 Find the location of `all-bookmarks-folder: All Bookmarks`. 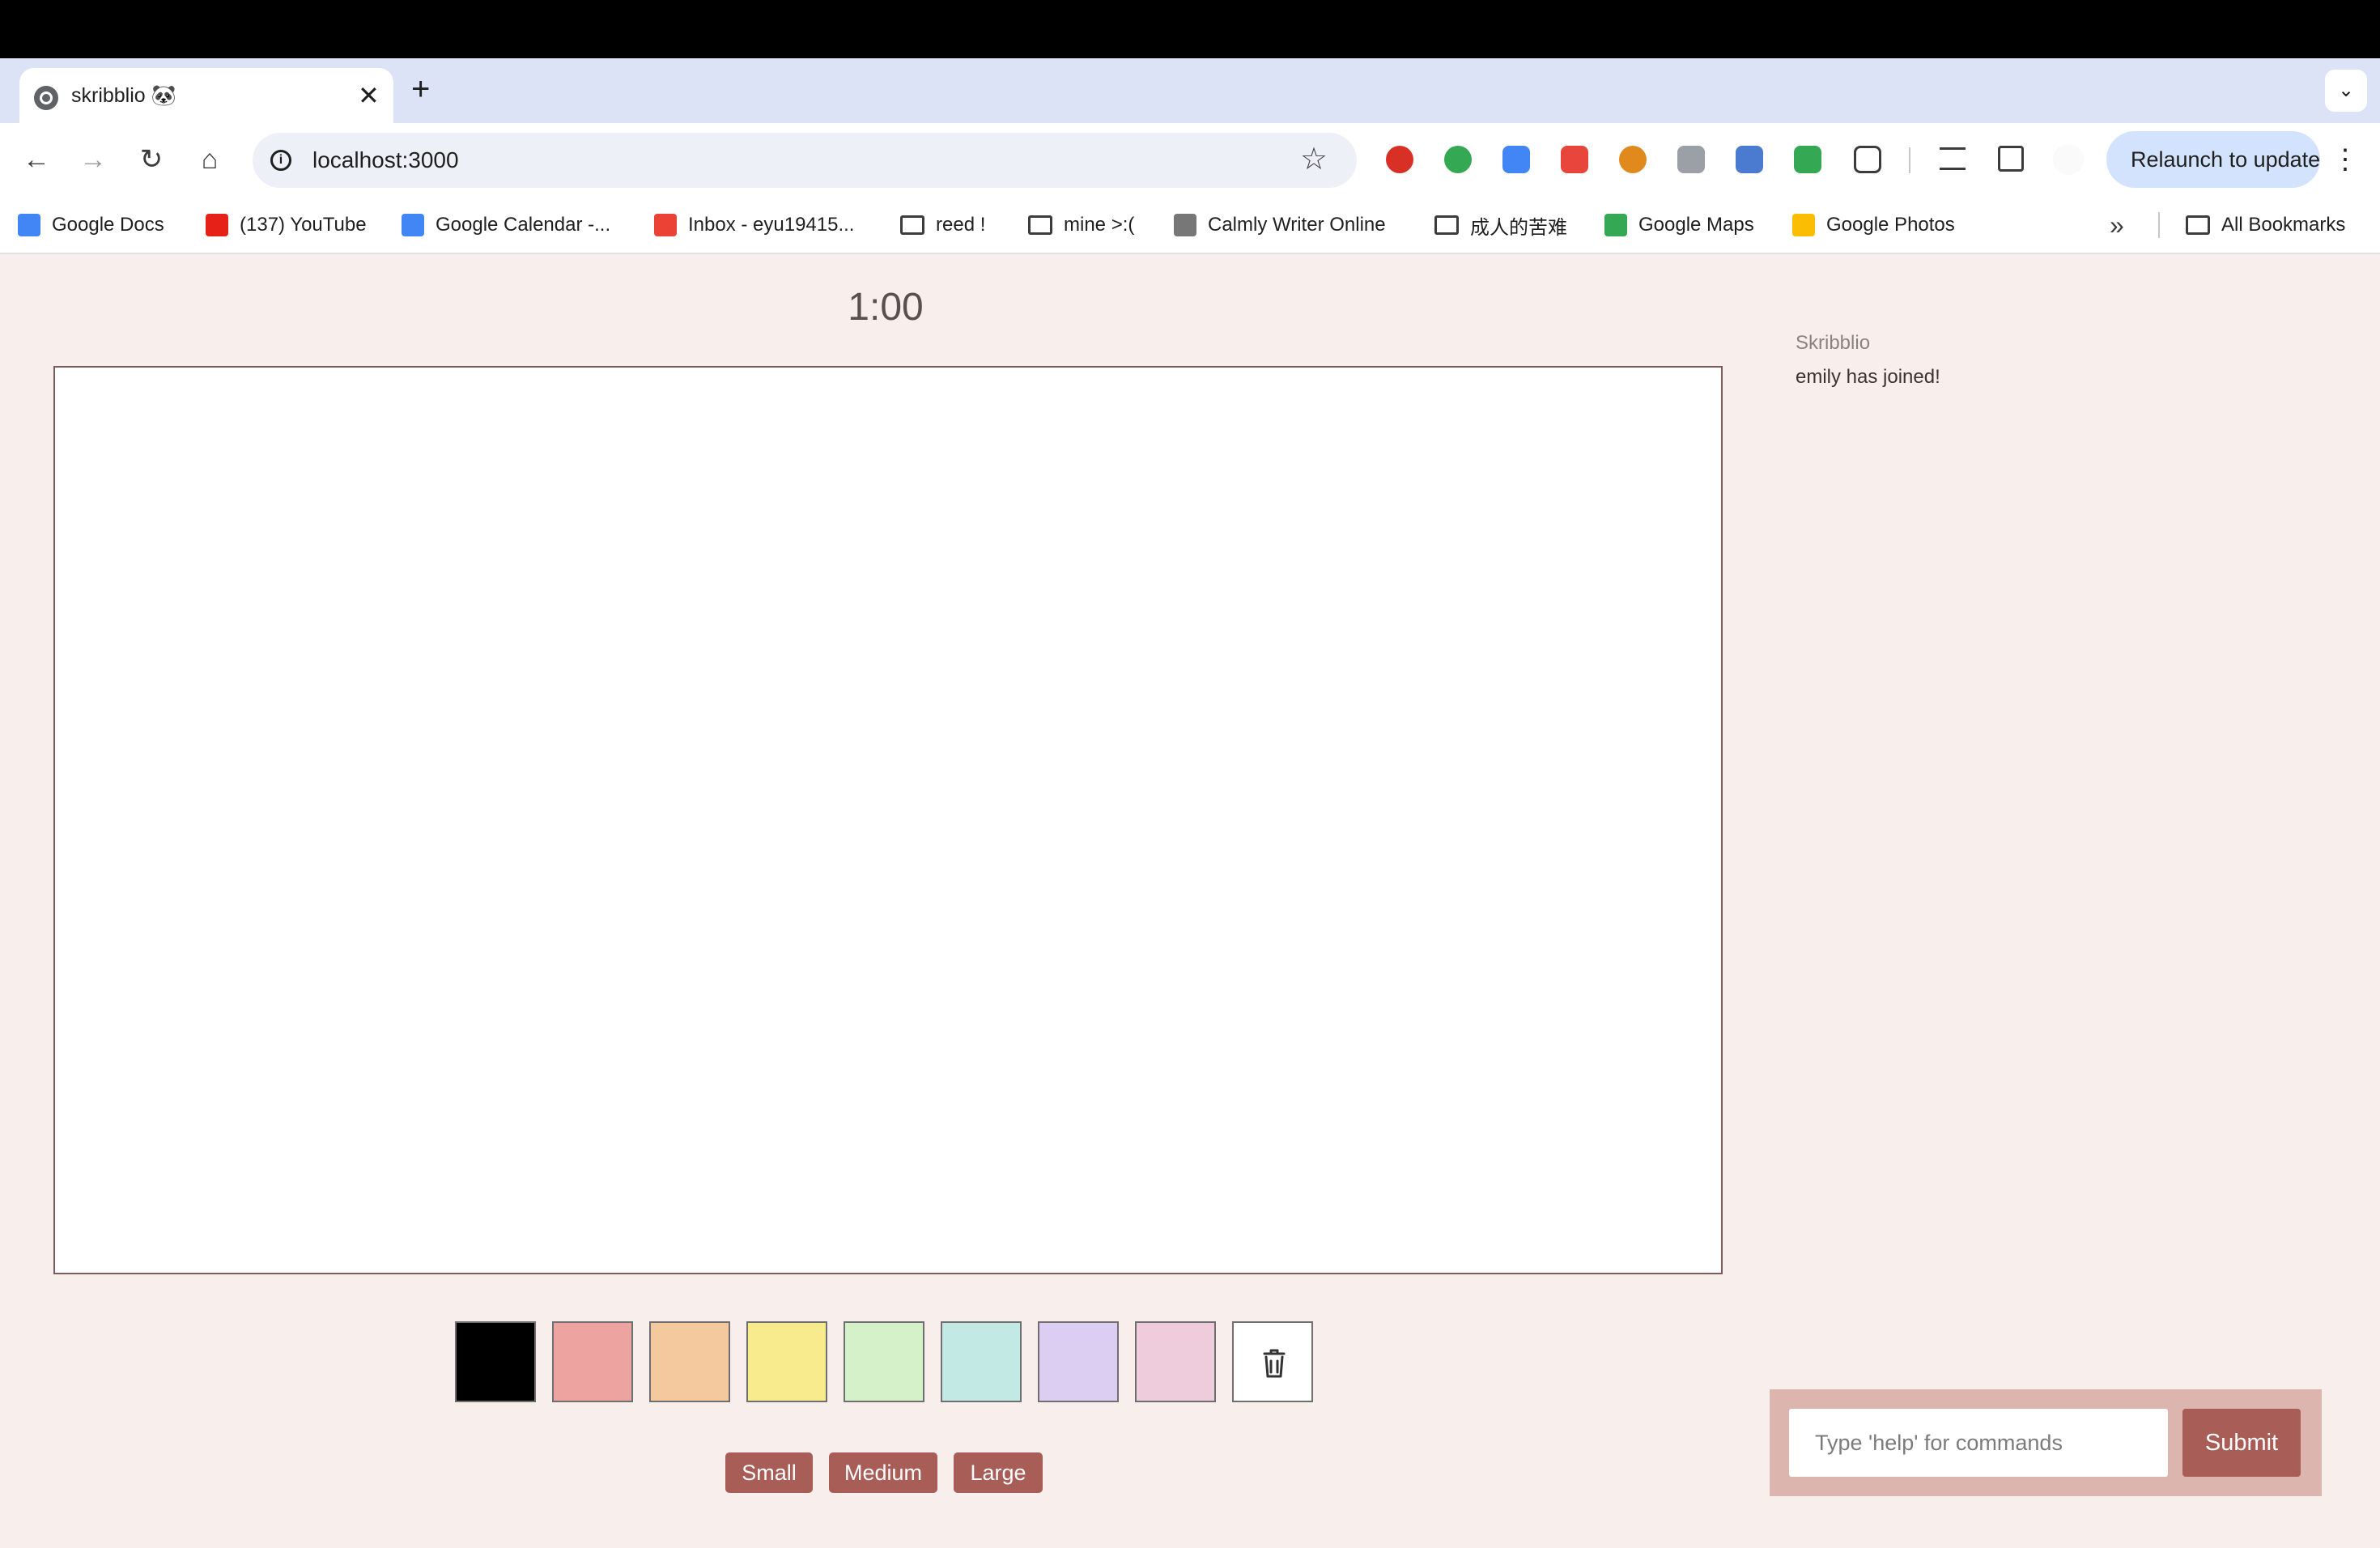

all-bookmarks-folder: All Bookmarks is located at coordinates (2265, 225).